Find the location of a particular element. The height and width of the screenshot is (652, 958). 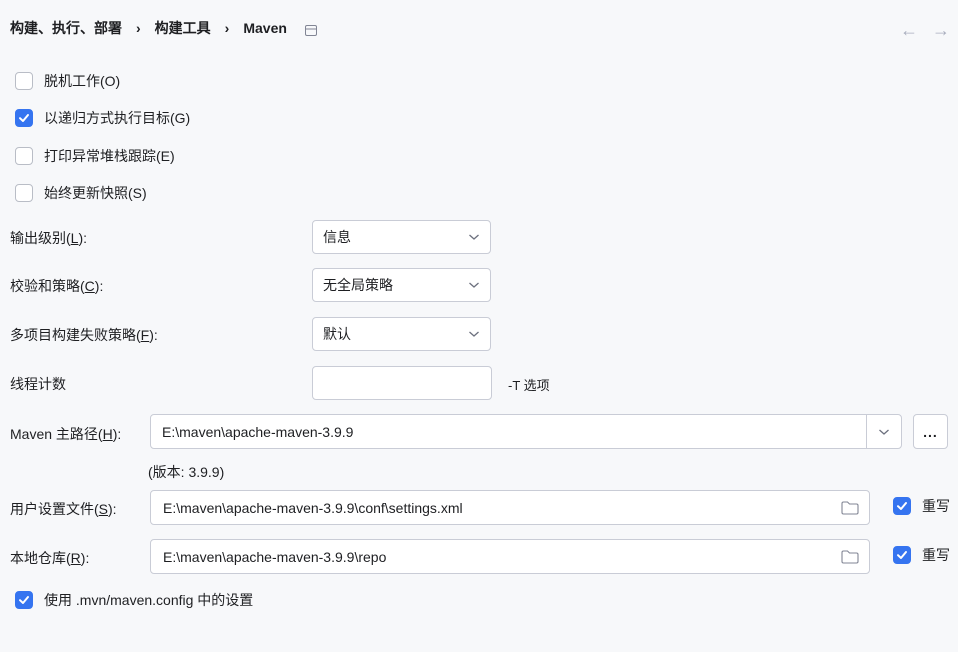

local-repo-override: 重写 is located at coordinates (921, 555).